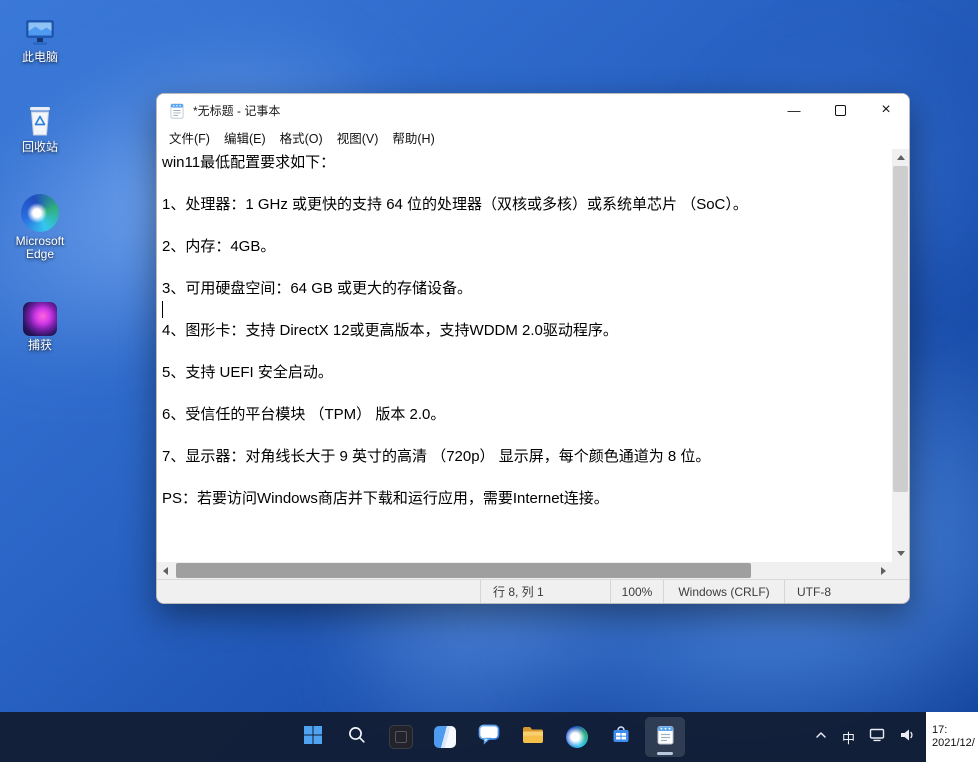  What do you see at coordinates (886, 110) in the screenshot?
I see `close-button: ×` at bounding box center [886, 110].